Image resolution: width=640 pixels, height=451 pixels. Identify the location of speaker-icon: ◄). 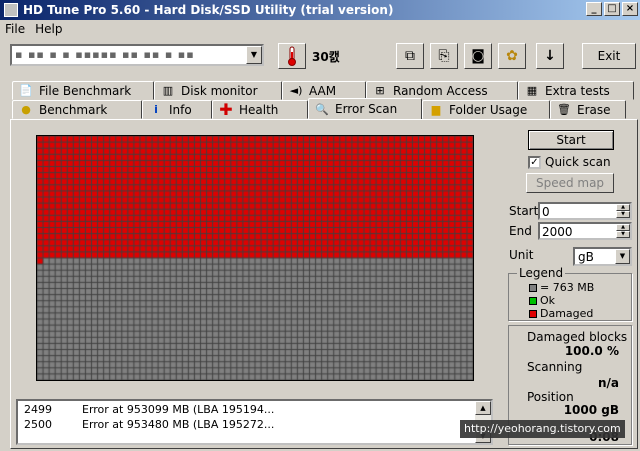
(296, 90).